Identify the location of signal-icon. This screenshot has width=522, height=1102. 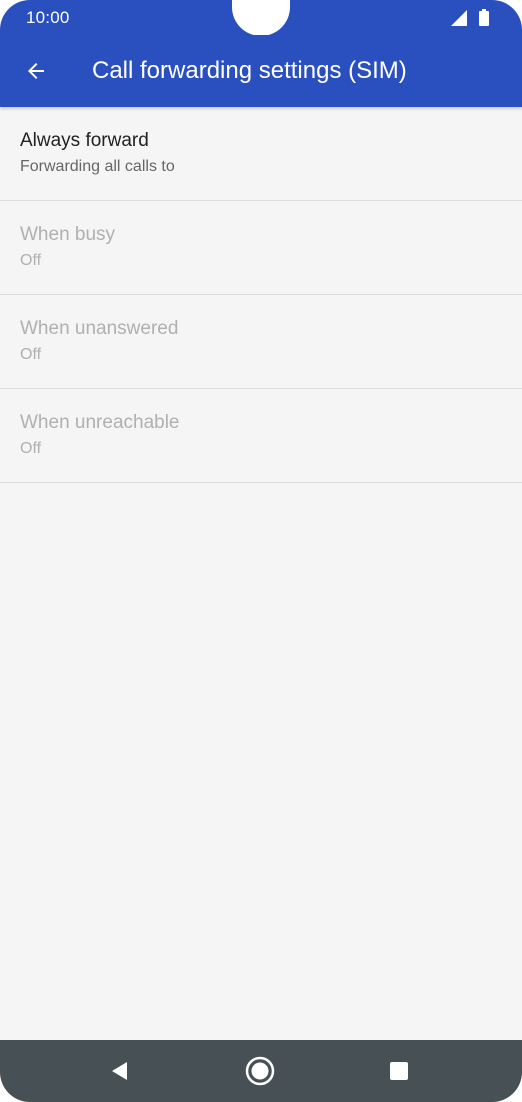
(459, 18).